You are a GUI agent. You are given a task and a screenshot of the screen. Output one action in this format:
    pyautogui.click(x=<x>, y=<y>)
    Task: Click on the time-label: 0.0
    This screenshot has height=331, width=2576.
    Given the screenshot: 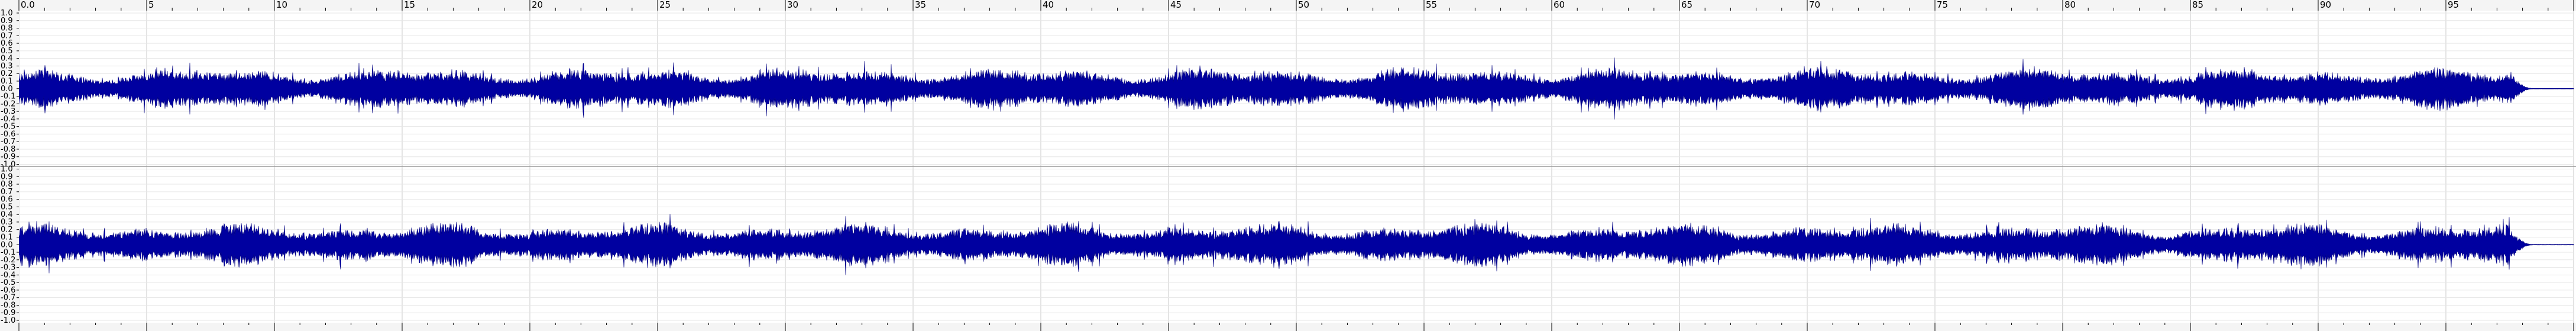 What is the action you would take?
    pyautogui.click(x=28, y=5)
    